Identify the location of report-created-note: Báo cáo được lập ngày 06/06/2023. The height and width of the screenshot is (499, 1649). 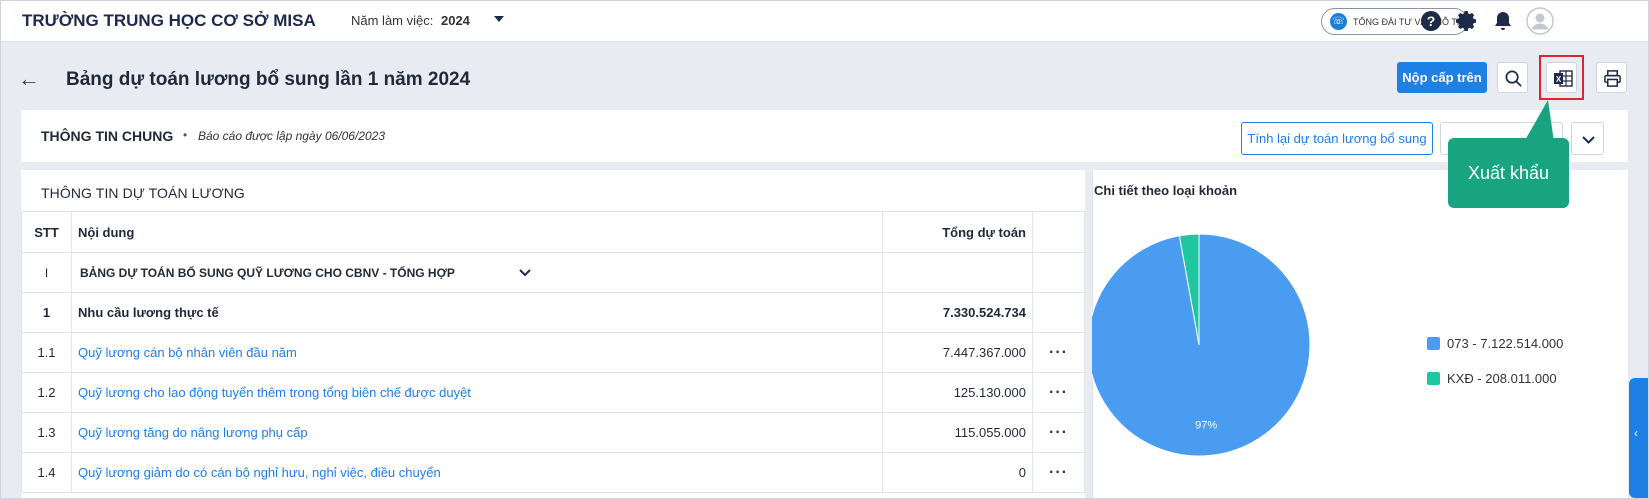
(291, 136).